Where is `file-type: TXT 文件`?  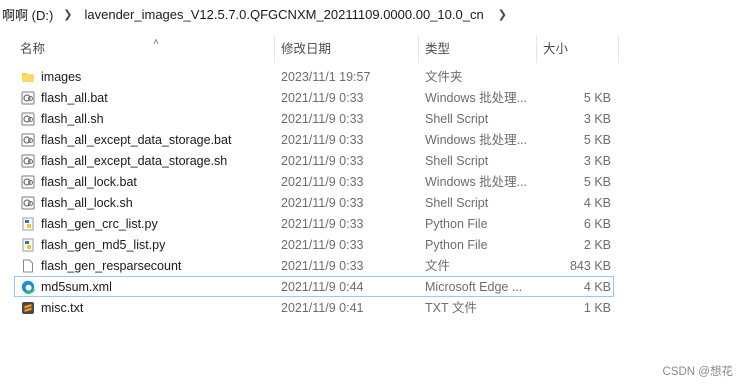
file-type: TXT 文件 is located at coordinates (451, 308).